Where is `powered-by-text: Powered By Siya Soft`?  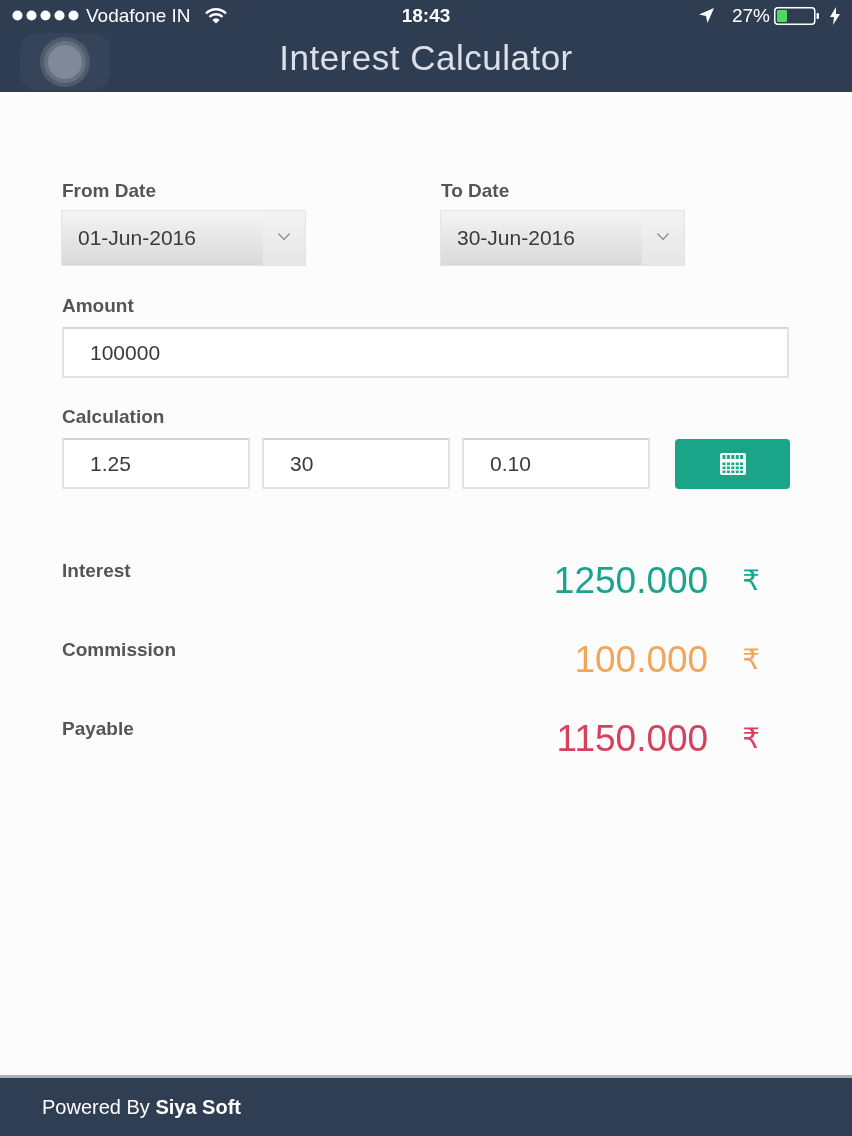
powered-by-text: Powered By Siya Soft is located at coordinates (141, 1107).